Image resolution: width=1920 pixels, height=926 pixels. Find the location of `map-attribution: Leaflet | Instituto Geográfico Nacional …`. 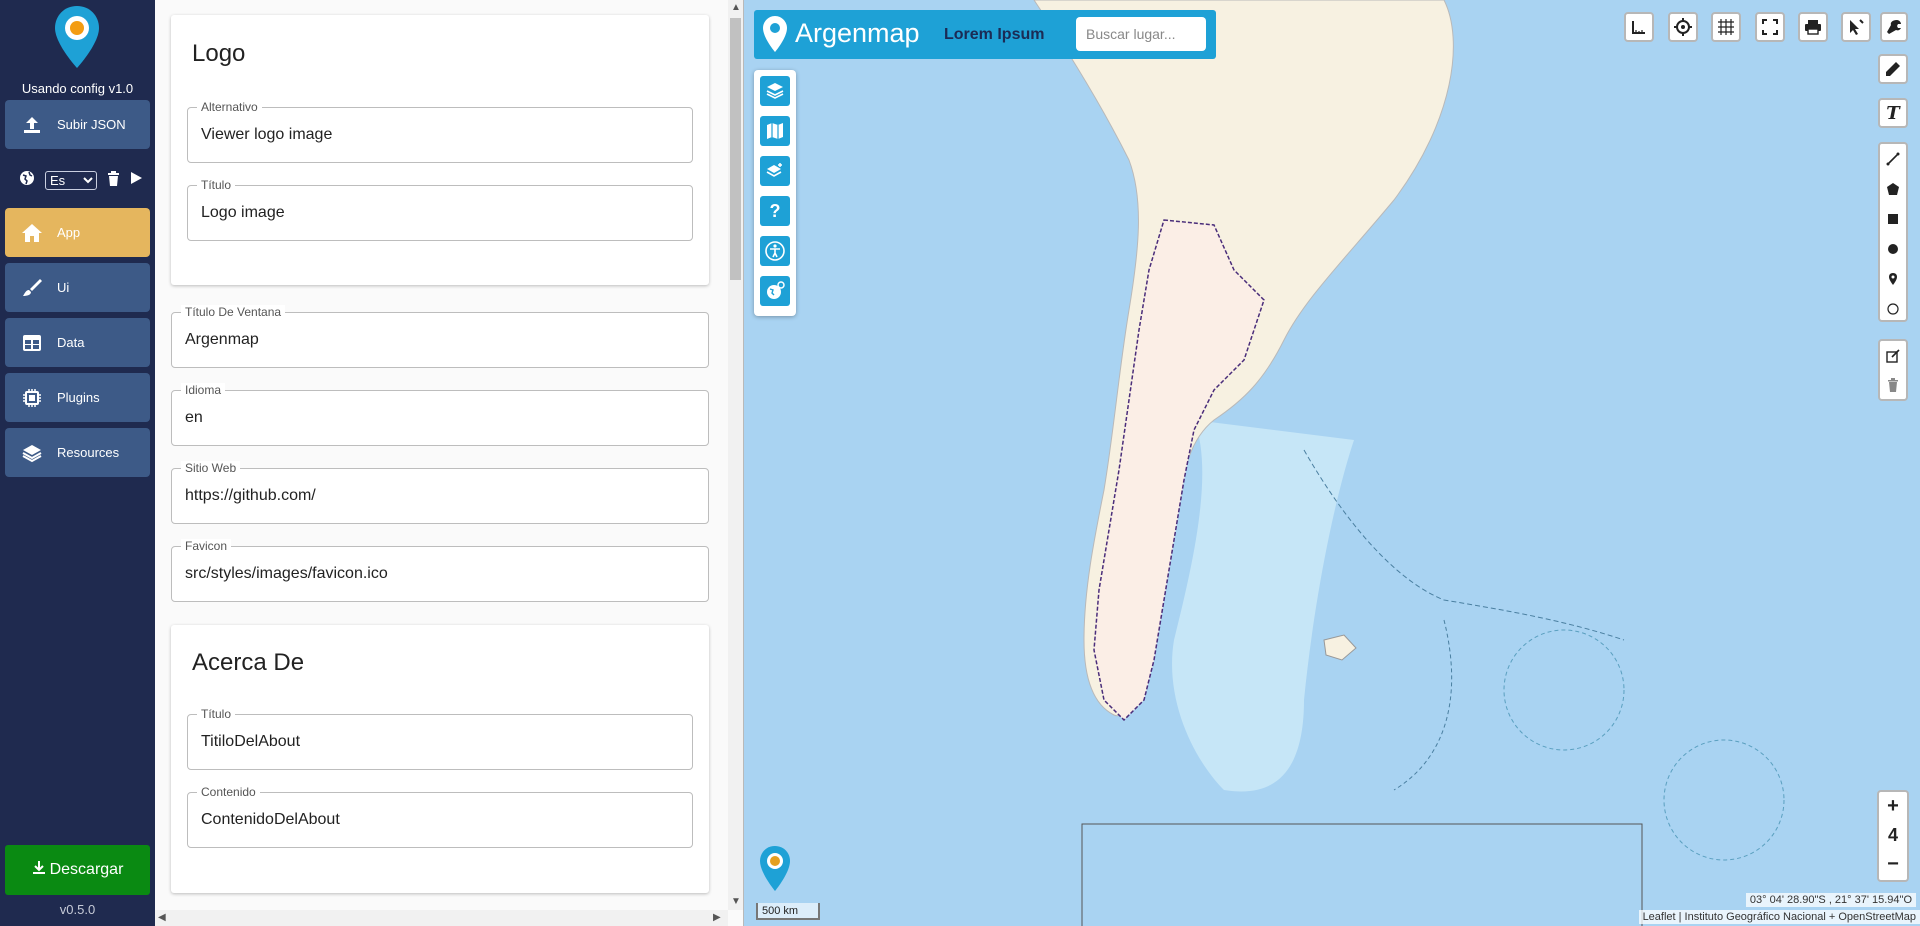

map-attribution: Leaflet | Instituto Geográfico Nacional … is located at coordinates (1779, 917).